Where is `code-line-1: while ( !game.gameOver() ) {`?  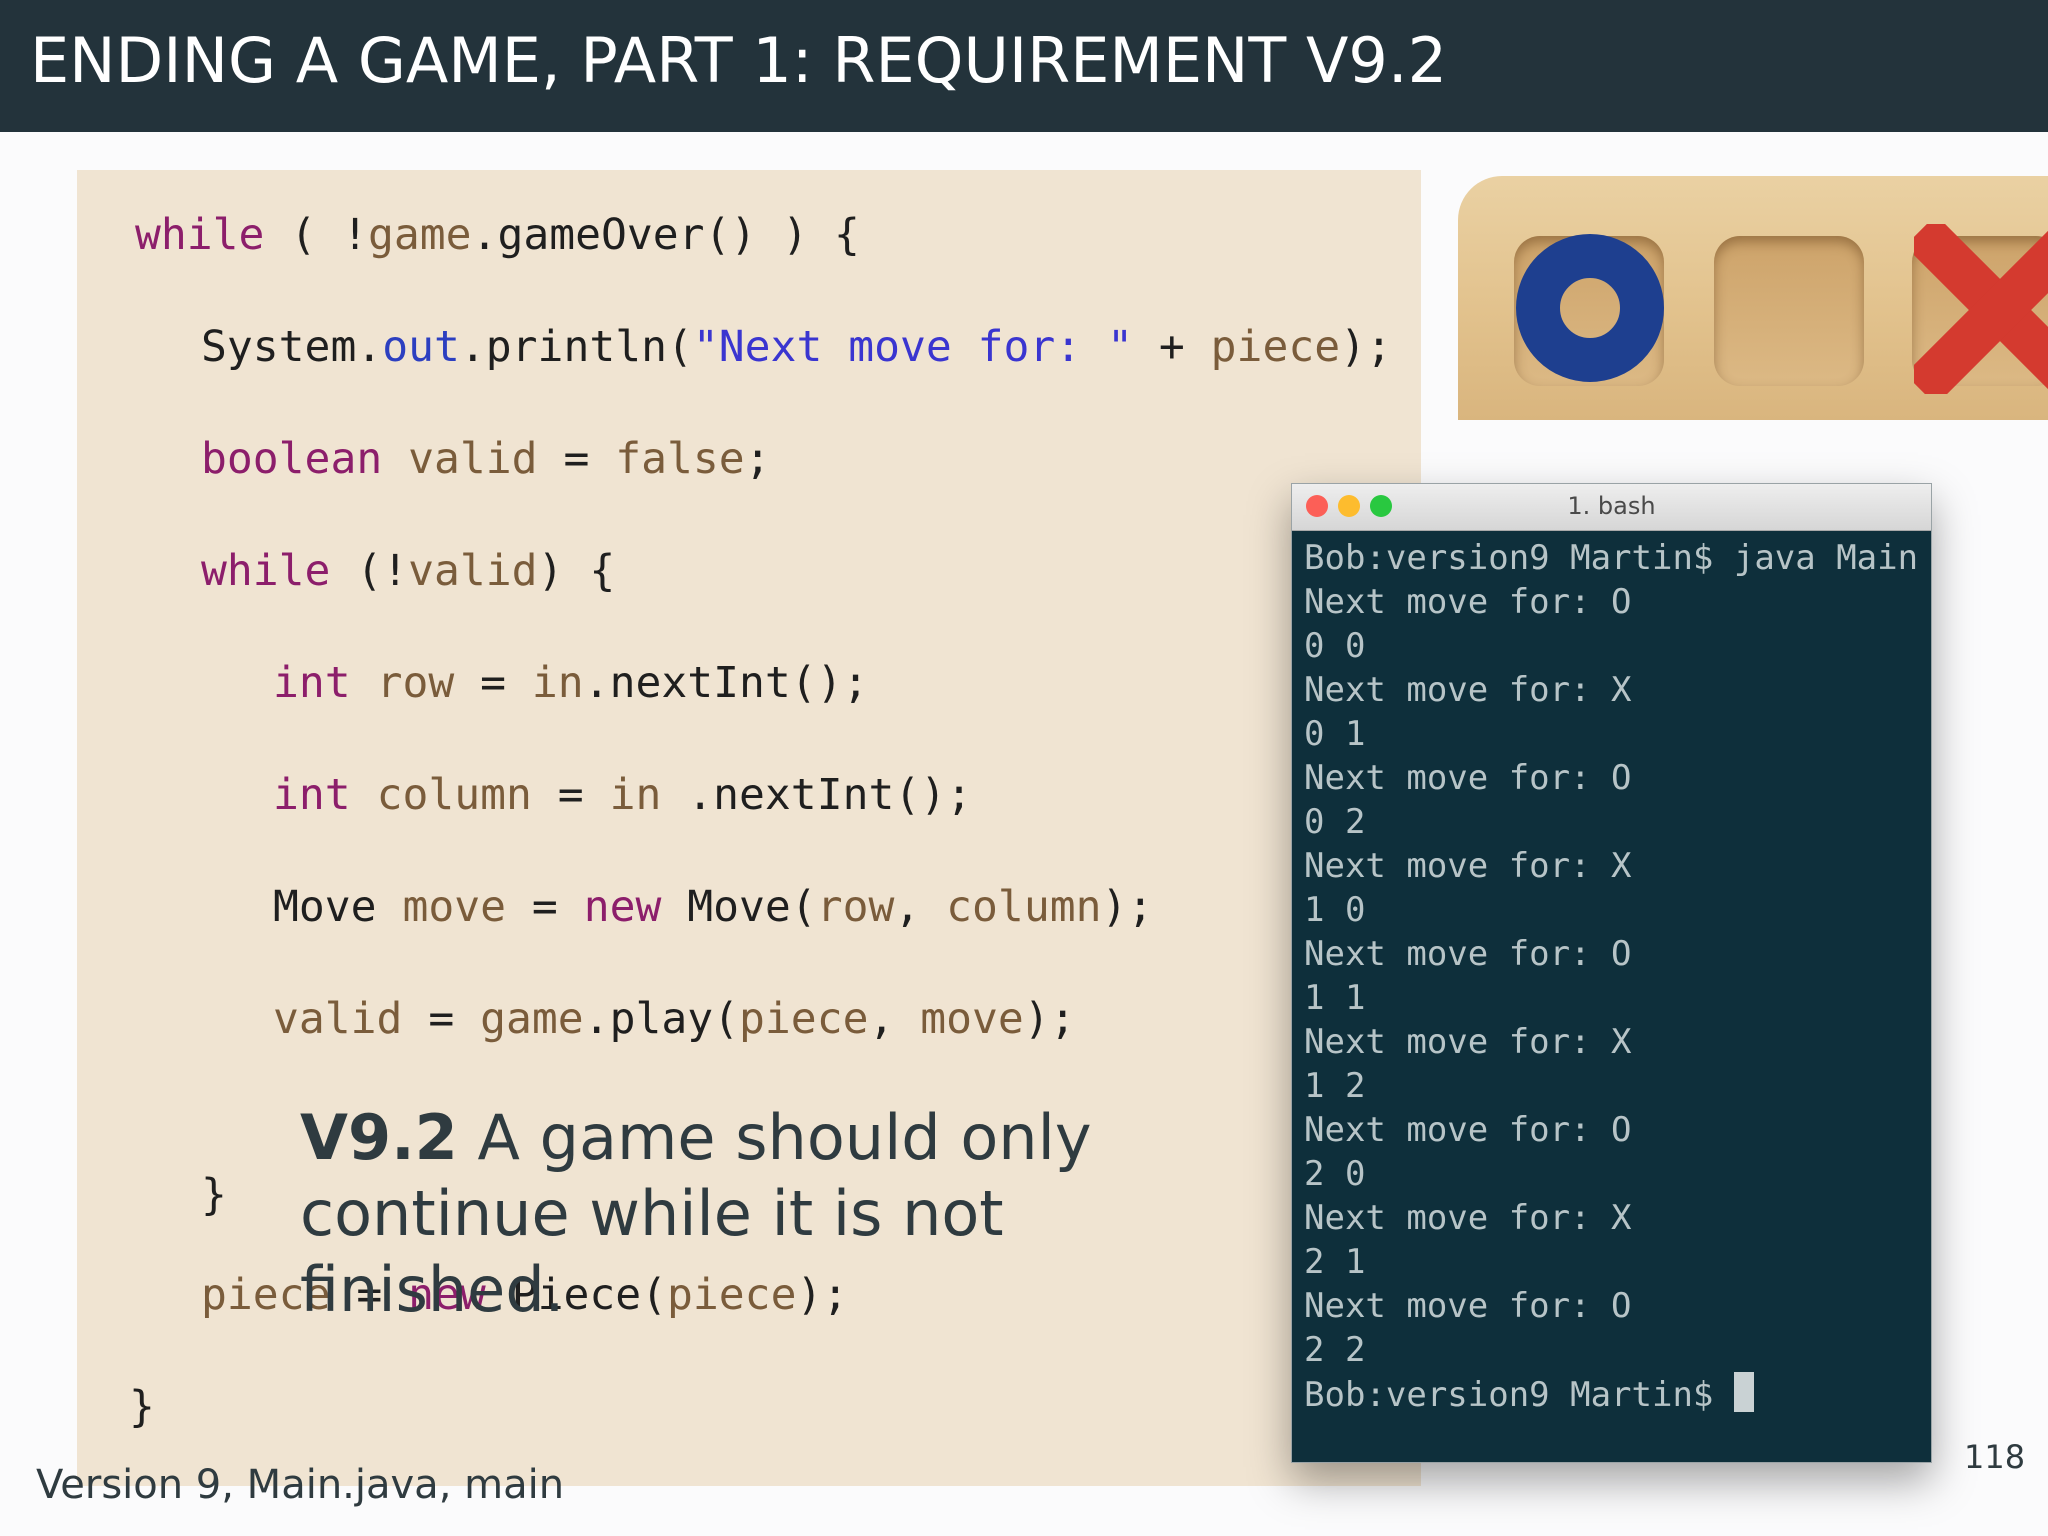
code-line-1: while ( !game.gameOver() ) { is located at coordinates (497, 235).